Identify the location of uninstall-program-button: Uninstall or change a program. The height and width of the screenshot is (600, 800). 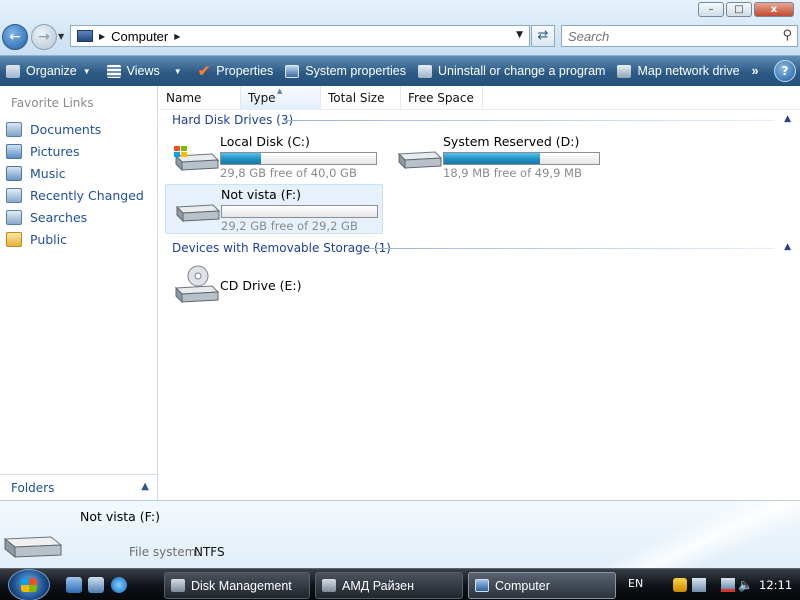
(511, 71).